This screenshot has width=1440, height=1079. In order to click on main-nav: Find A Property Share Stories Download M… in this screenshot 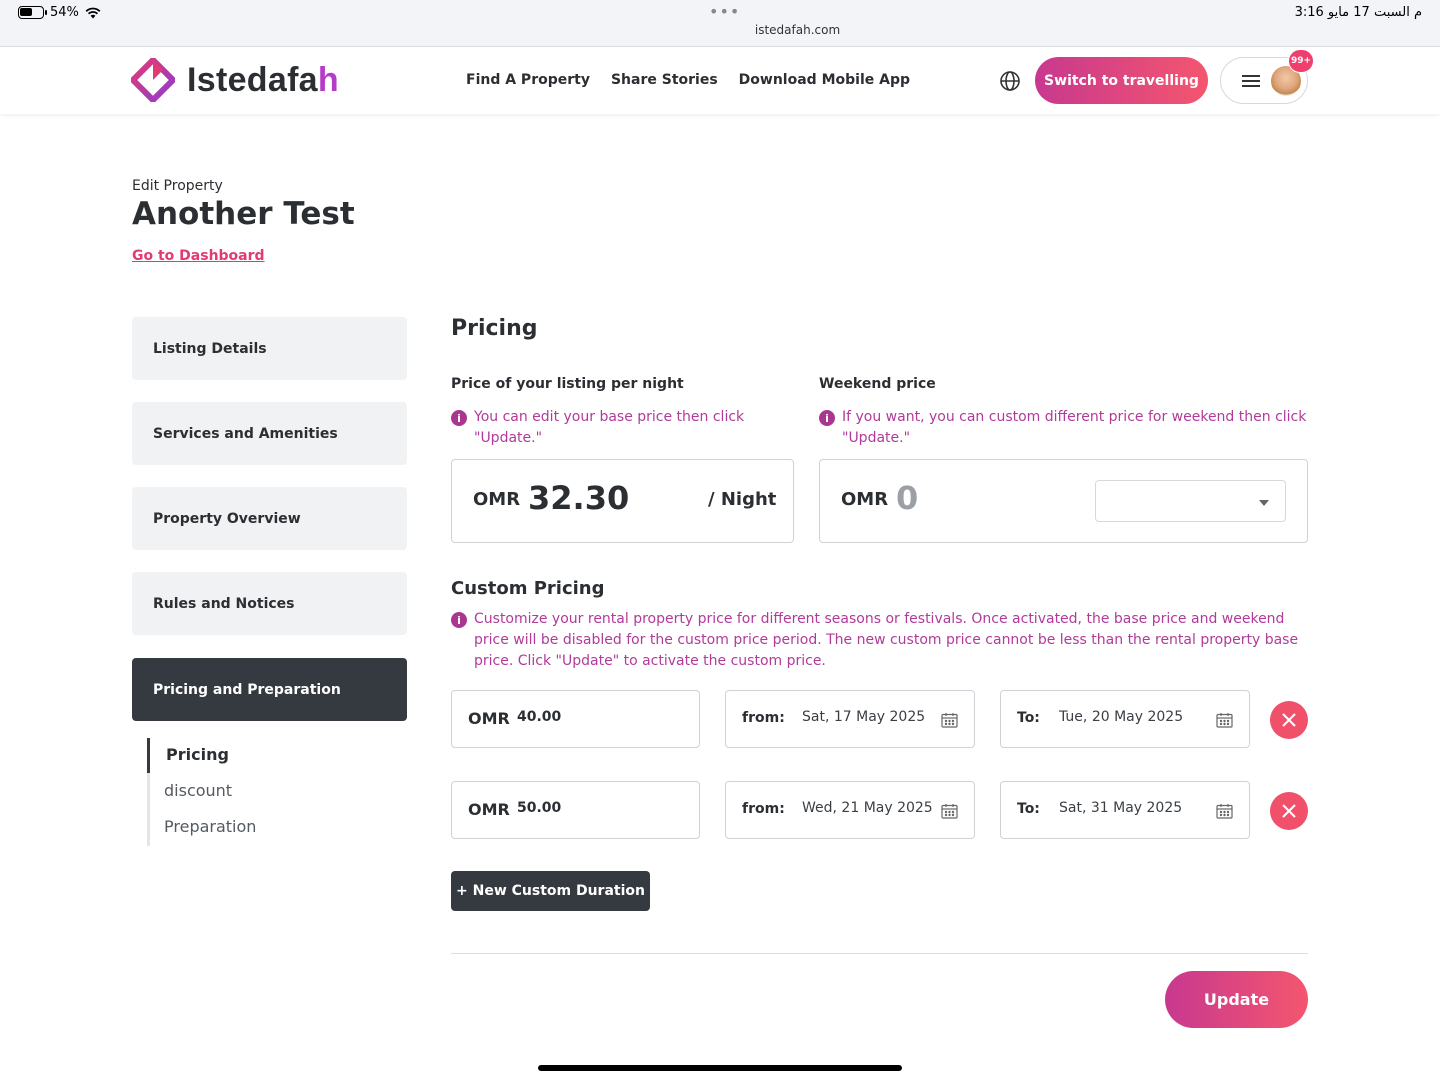, I will do `click(688, 80)`.